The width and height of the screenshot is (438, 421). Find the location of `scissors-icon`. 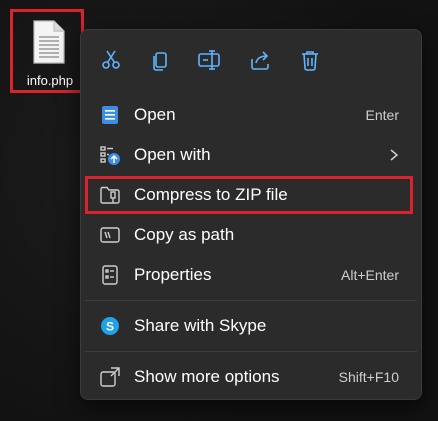

scissors-icon is located at coordinates (111, 59).